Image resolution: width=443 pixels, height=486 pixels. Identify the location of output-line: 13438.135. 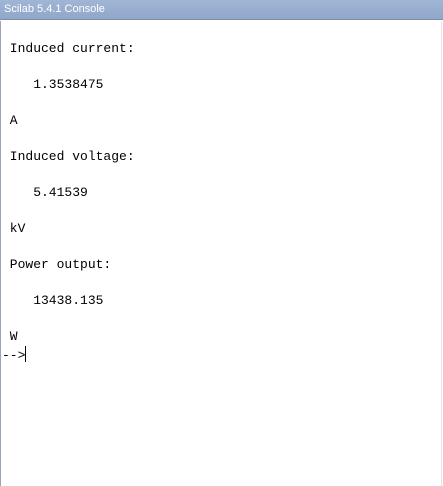
(53, 300).